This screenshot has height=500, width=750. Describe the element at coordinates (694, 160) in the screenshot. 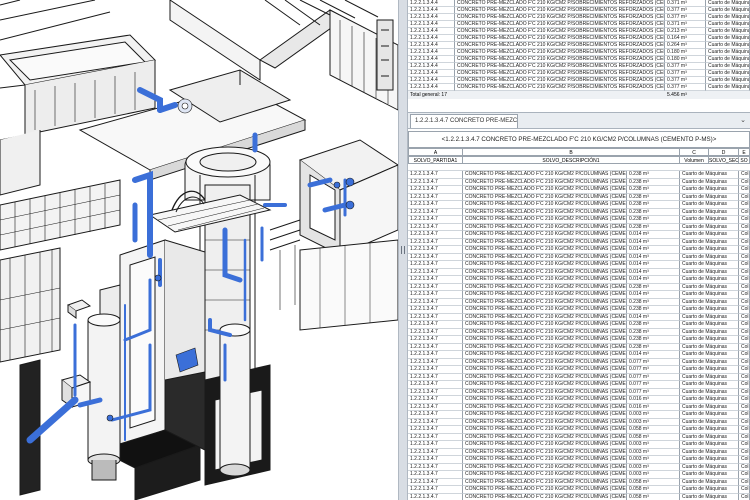

I see `column-header-volumen: Volumen` at that location.